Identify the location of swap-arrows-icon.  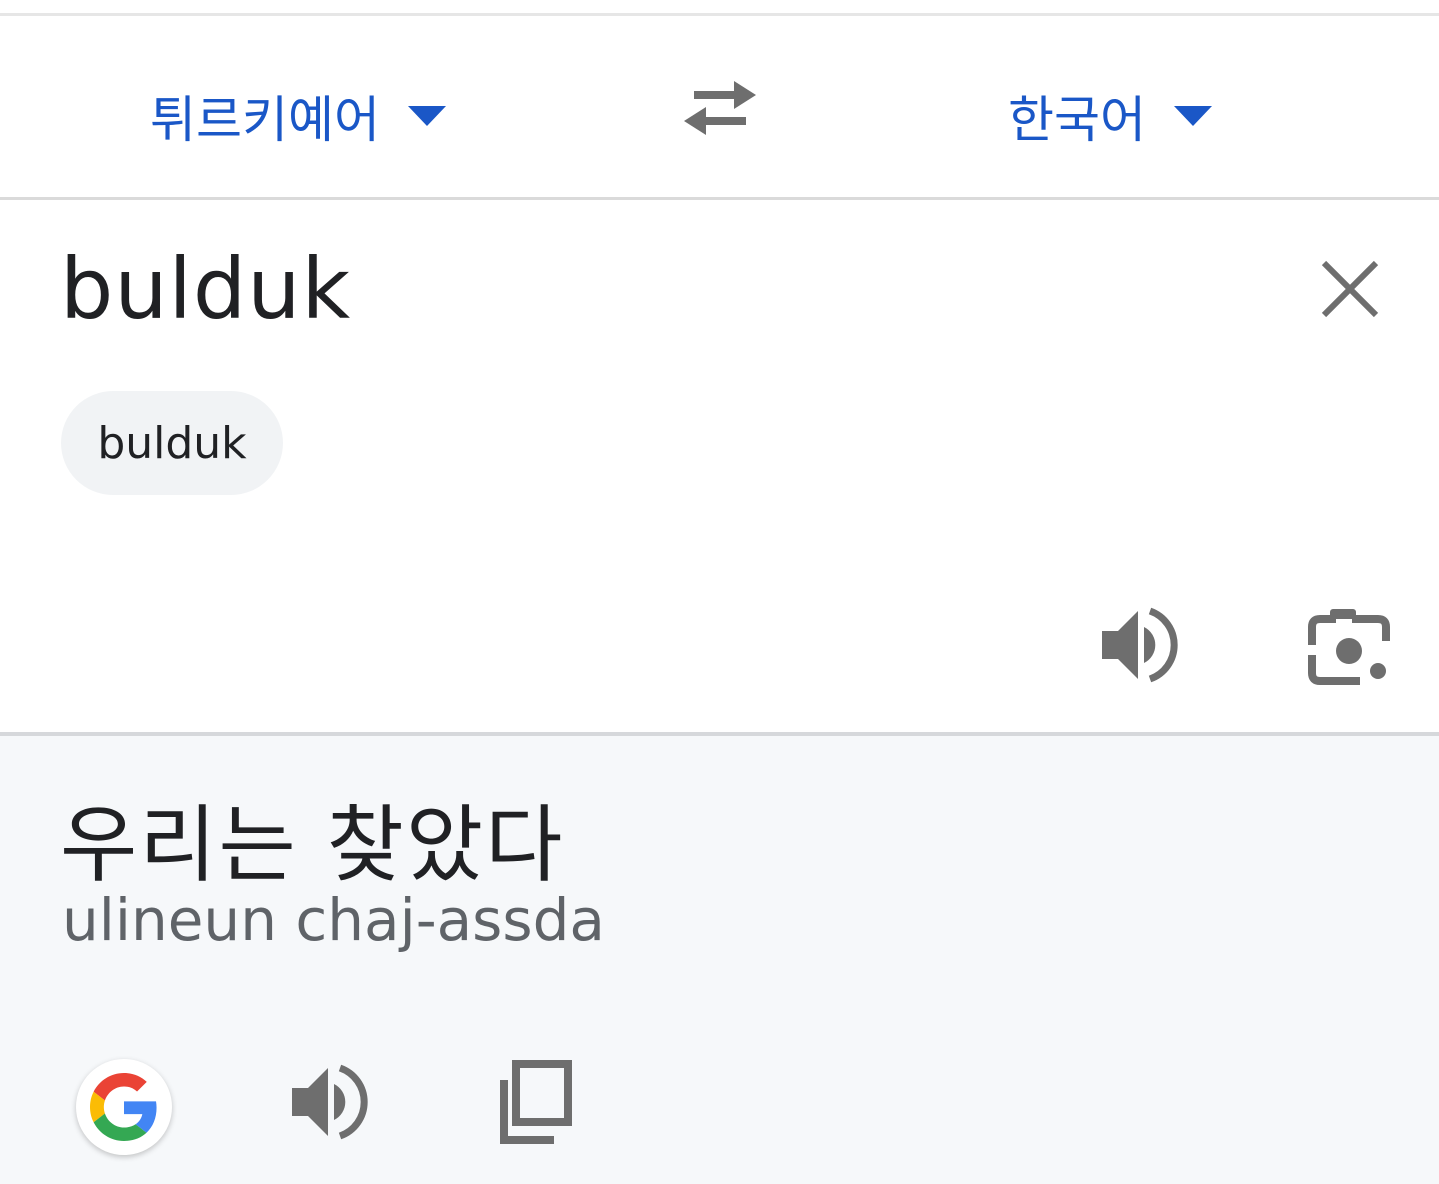
(720, 108).